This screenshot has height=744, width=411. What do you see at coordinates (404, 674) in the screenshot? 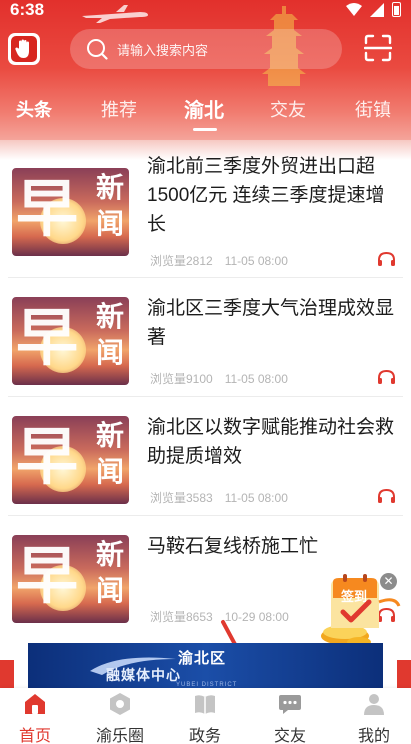
I see `banner-side-right` at bounding box center [404, 674].